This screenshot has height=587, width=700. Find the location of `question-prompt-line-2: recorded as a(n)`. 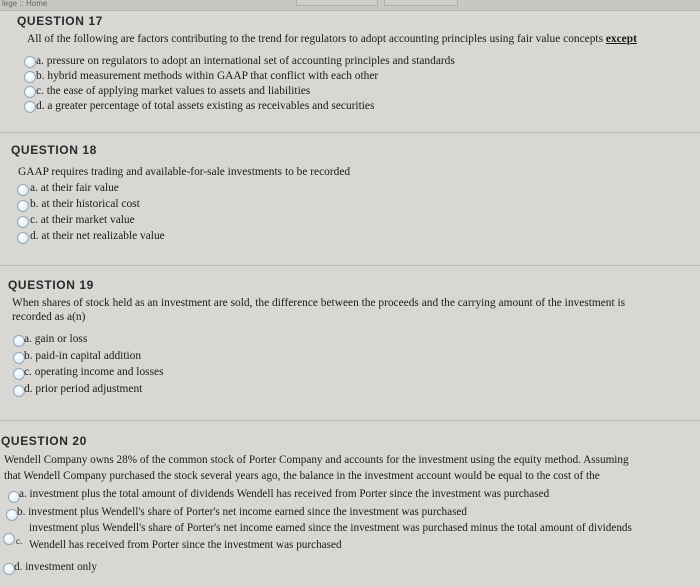

question-prompt-line-2: recorded as a(n) is located at coordinates (49, 317).